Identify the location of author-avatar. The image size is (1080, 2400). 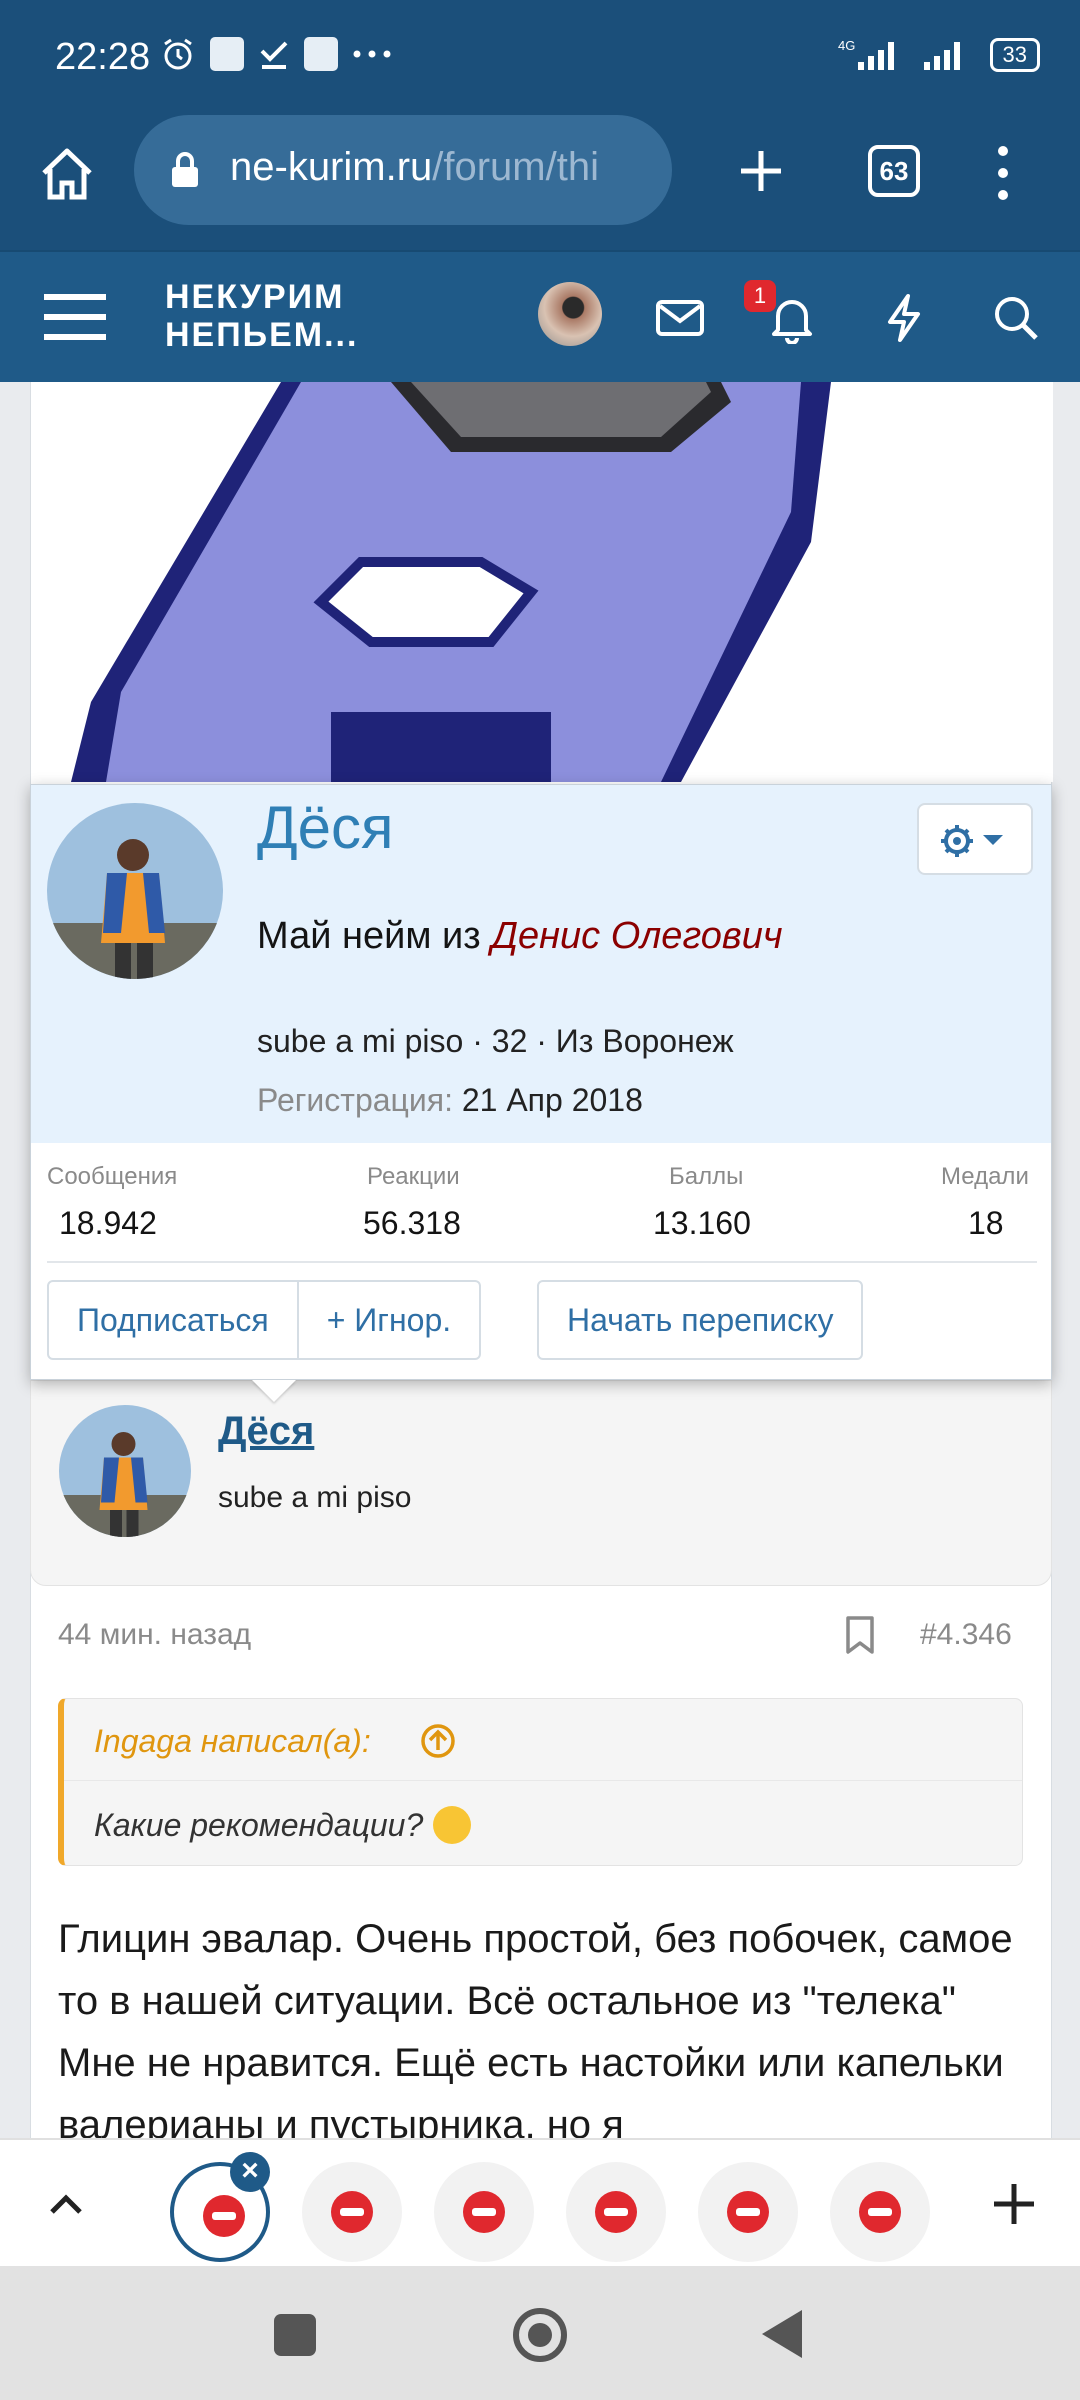
(125, 1471).